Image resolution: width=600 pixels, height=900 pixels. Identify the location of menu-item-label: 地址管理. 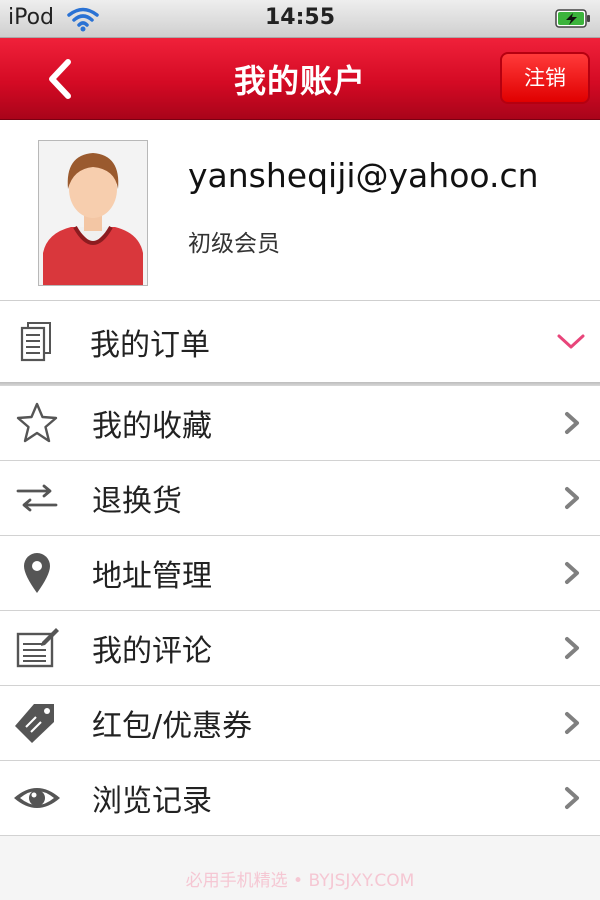
(152, 576).